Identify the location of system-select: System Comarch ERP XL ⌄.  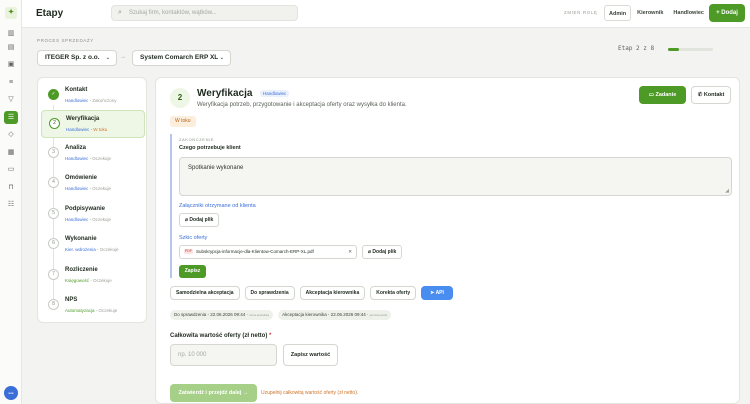
(181, 58).